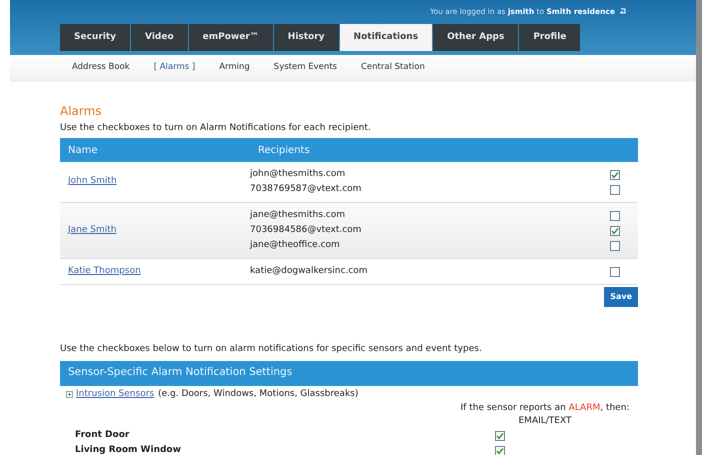 This screenshot has height=455, width=702. I want to click on sensor-name: Living Room Window, so click(128, 449).